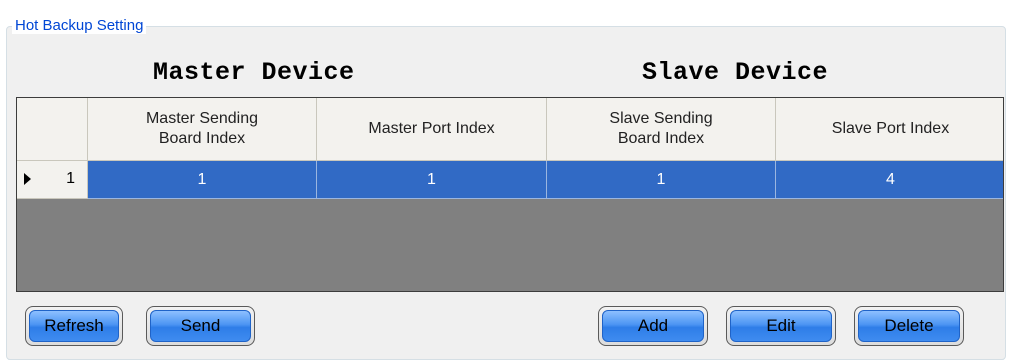 Image resolution: width=1010 pixels, height=363 pixels. I want to click on cell-master-port-index: 1, so click(432, 180).